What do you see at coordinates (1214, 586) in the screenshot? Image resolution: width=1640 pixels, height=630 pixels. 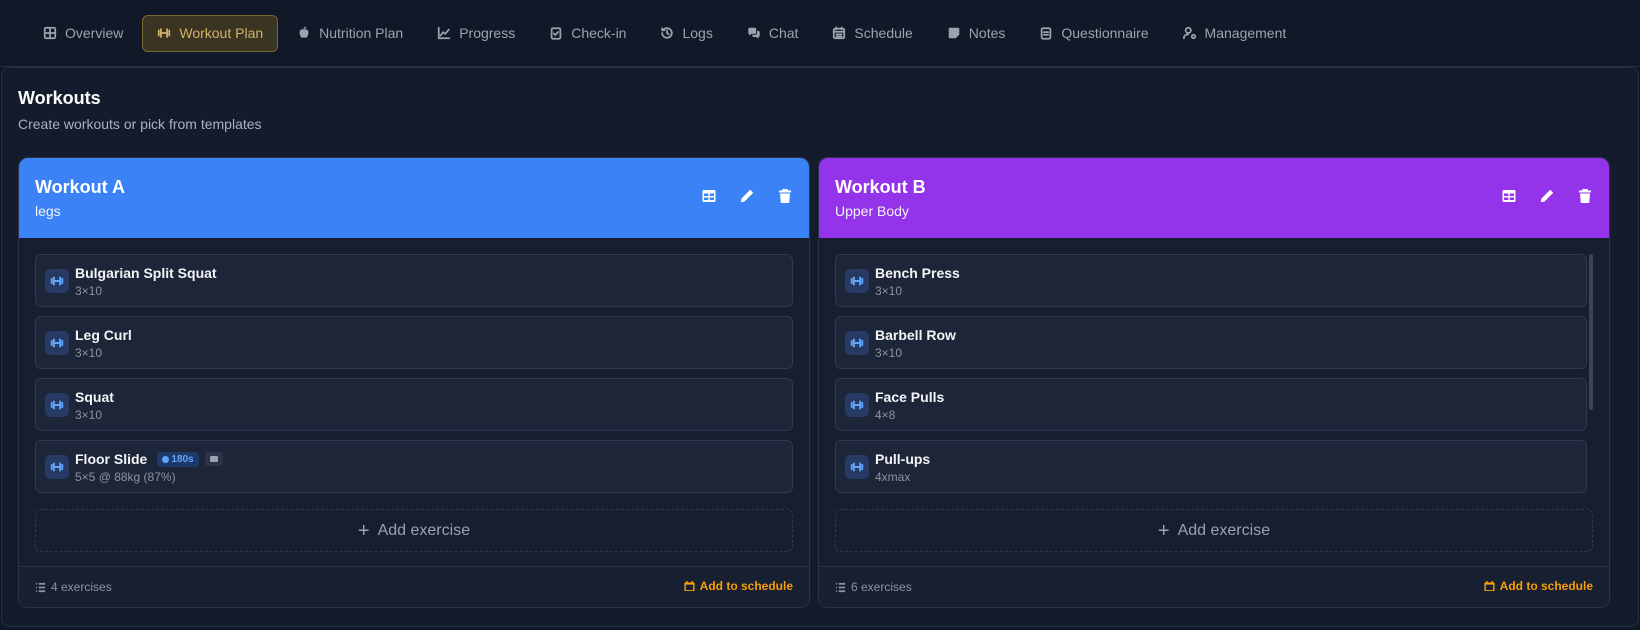 I see `workout-card-footer: 6 exercises Add to schedule` at bounding box center [1214, 586].